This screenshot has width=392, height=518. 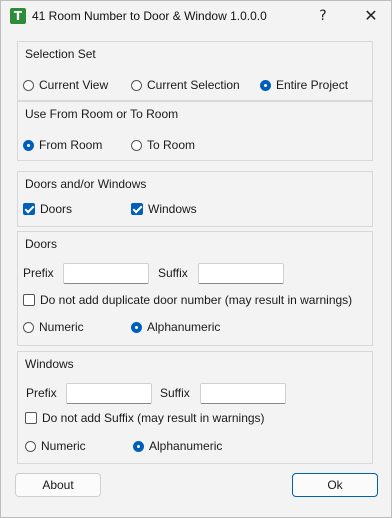 What do you see at coordinates (109, 393) in the screenshot?
I see `window-prefix-input` at bounding box center [109, 393].